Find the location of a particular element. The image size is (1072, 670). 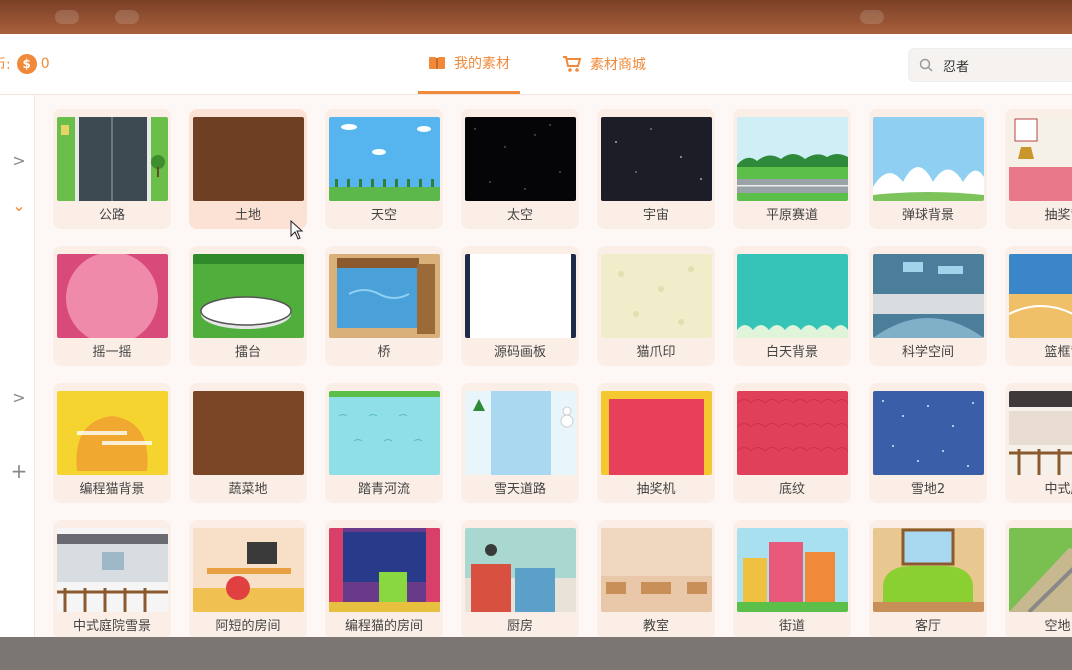

material-card: 空地台 is located at coordinates (1038, 578).